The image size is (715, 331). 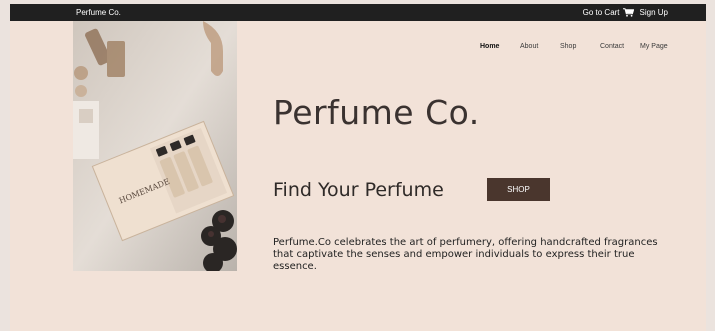 I want to click on go-to-cart-label: Go to Cart, so click(x=601, y=12).